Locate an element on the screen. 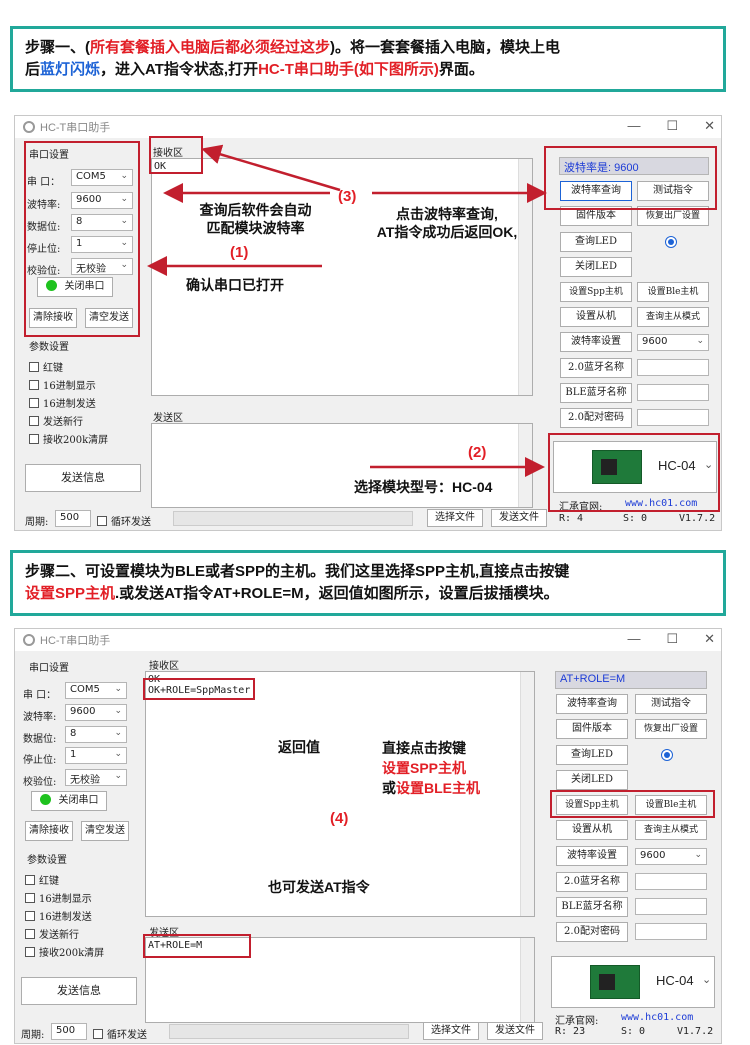 The width and height of the screenshot is (750, 1045). recv-count: R: 23 is located at coordinates (570, 1031).